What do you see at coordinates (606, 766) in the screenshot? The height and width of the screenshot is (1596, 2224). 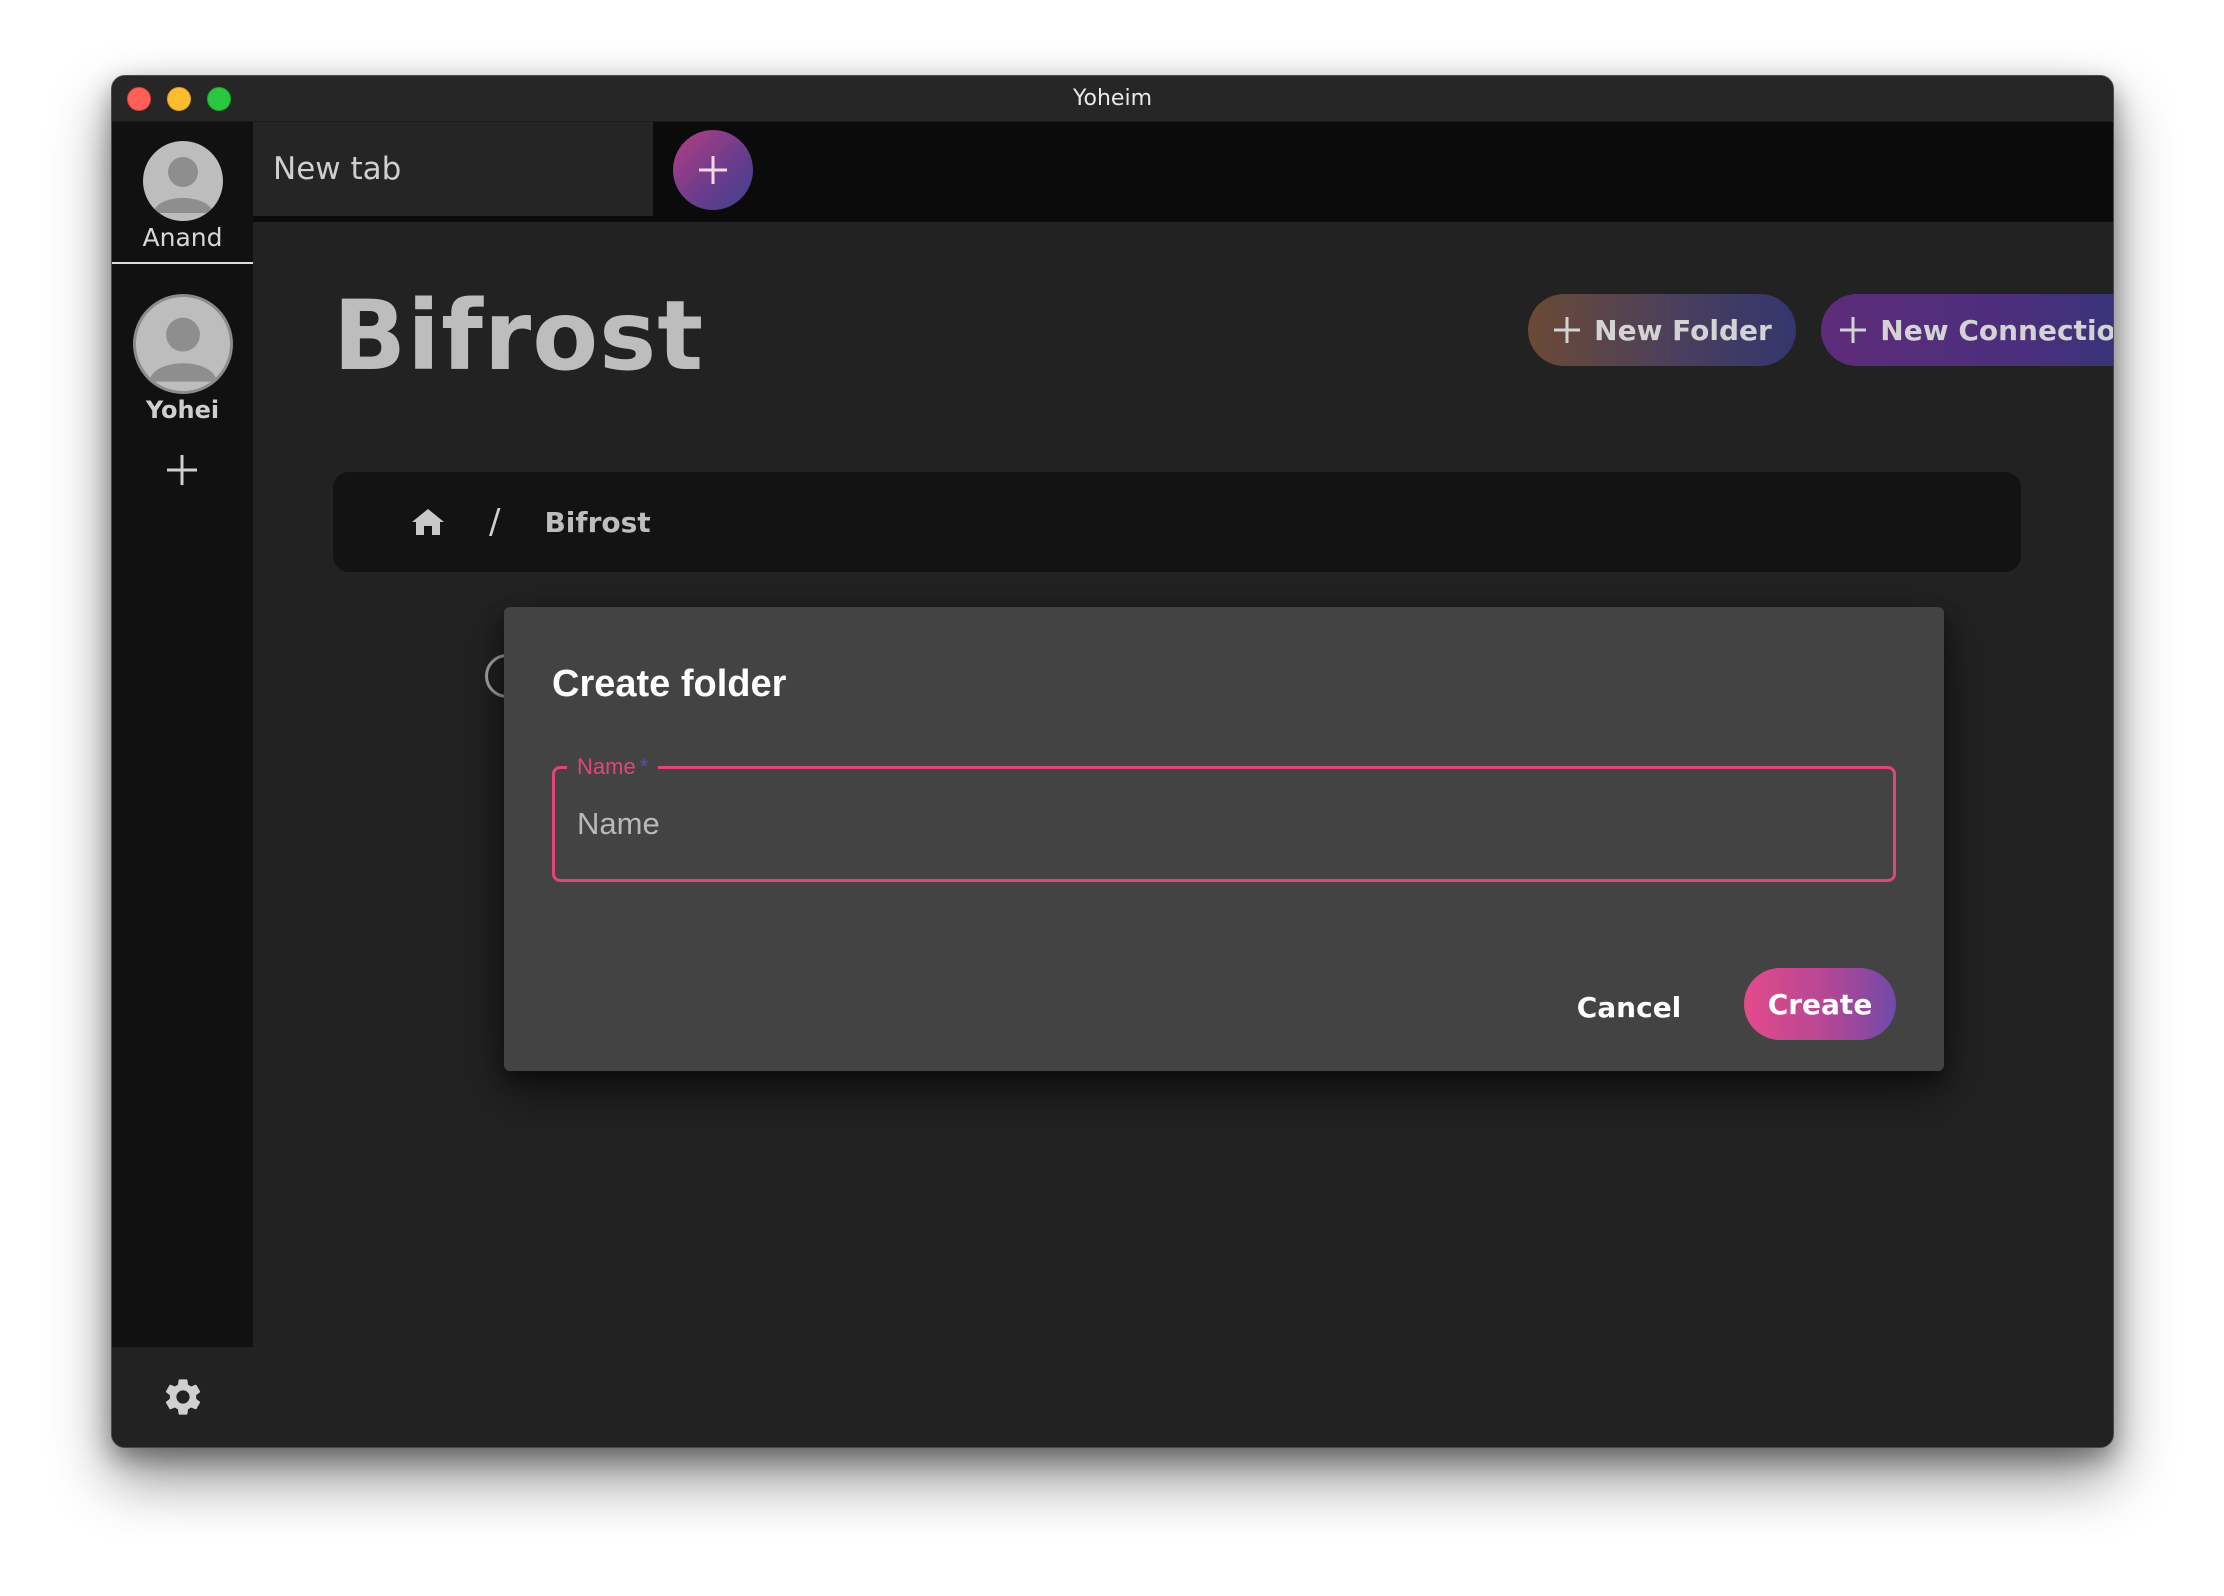 I see `name-label-text: Name` at bounding box center [606, 766].